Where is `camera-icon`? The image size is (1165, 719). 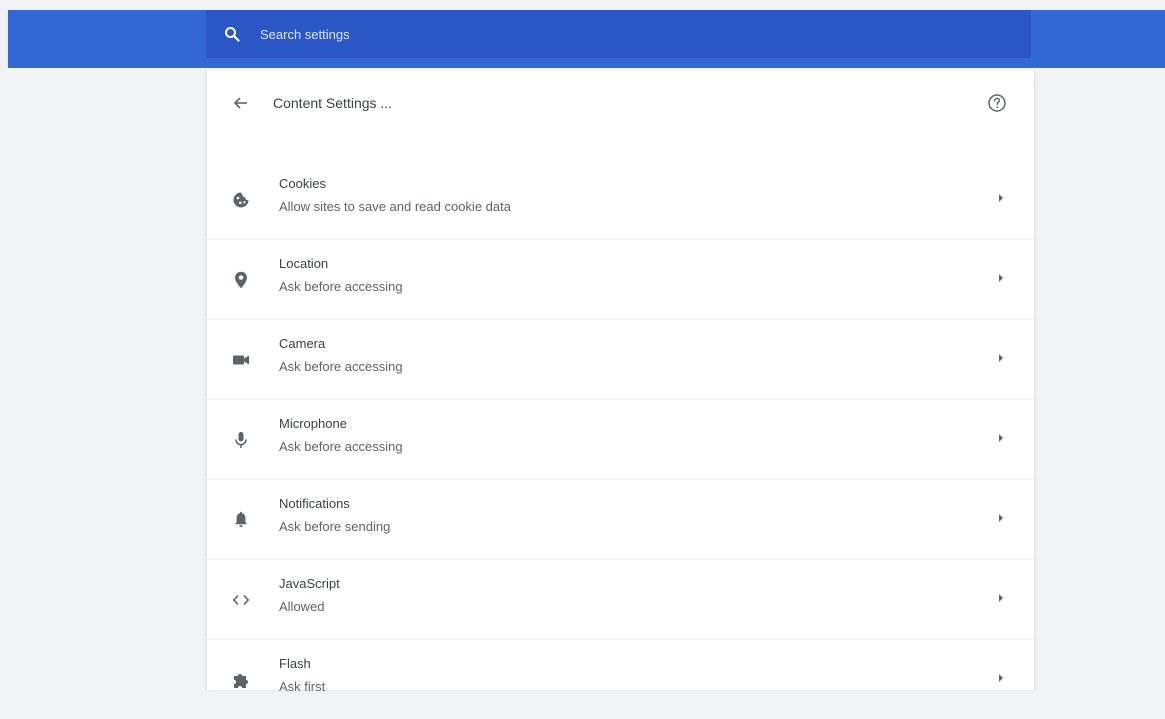
camera-icon is located at coordinates (241, 360).